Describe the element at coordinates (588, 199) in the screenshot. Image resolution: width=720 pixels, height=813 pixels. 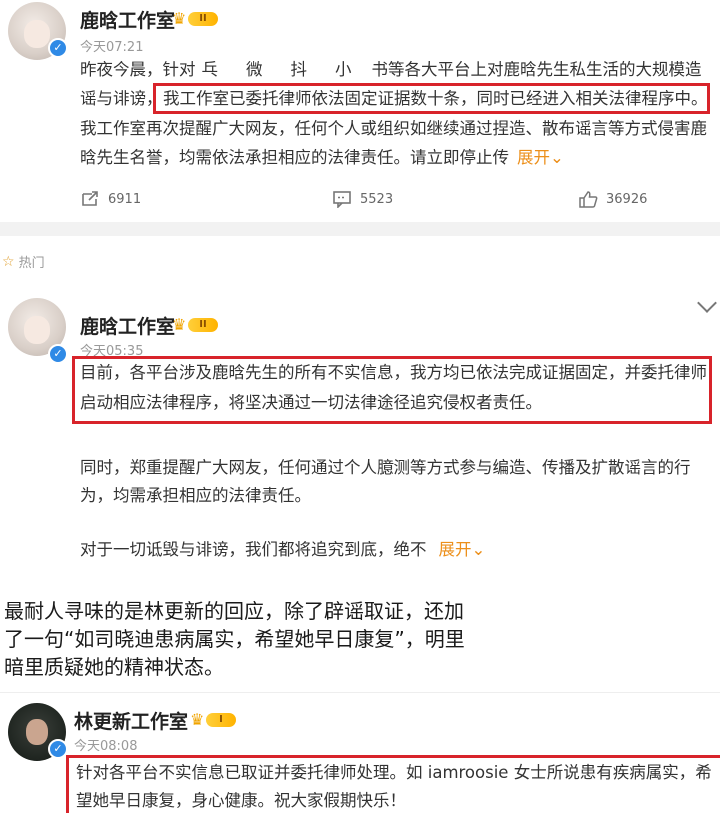
I see `thumbs-up-icon` at that location.